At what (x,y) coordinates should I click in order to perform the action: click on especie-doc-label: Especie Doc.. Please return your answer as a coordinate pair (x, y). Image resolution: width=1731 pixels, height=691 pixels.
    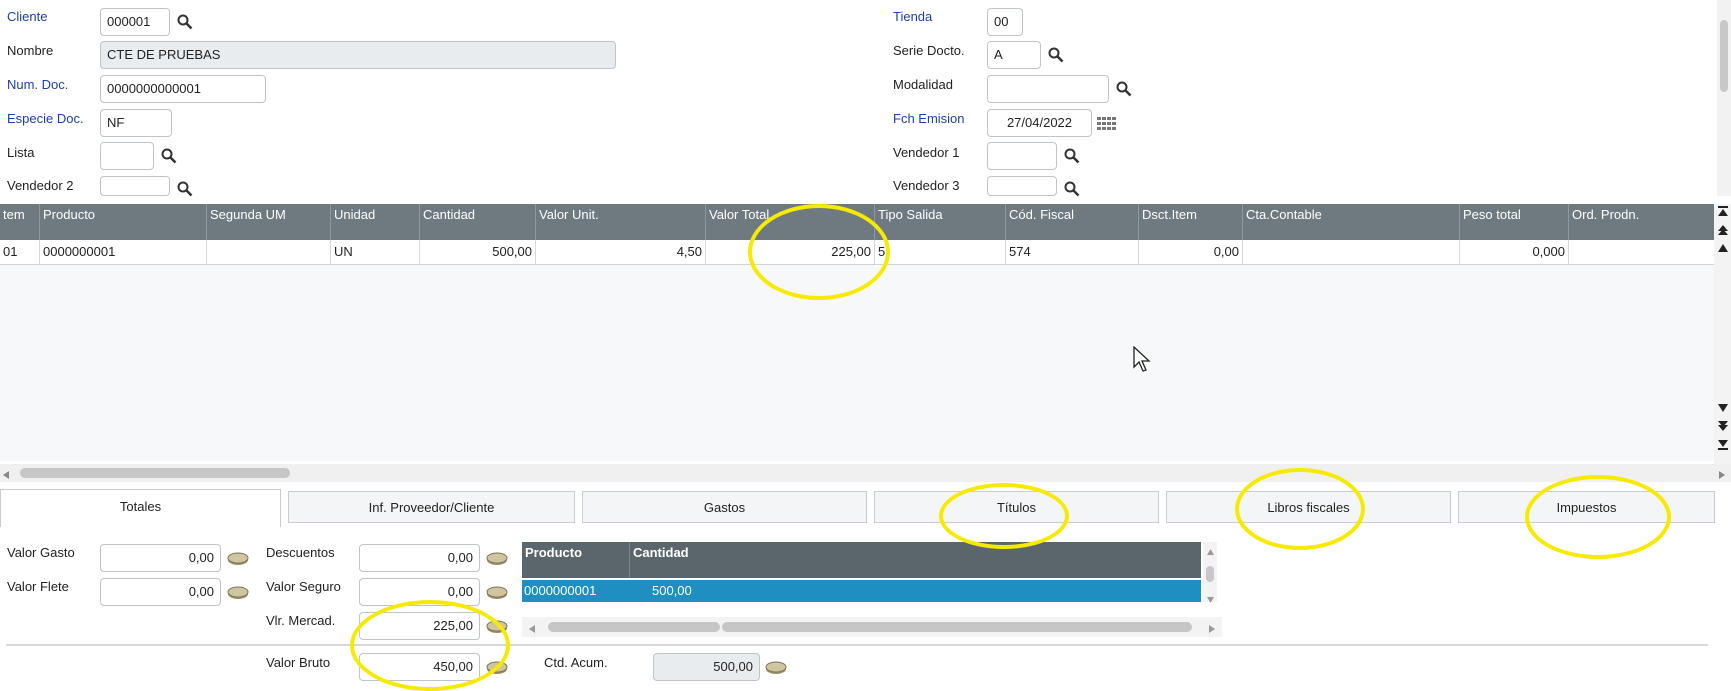
    Looking at the image, I should click on (45, 118).